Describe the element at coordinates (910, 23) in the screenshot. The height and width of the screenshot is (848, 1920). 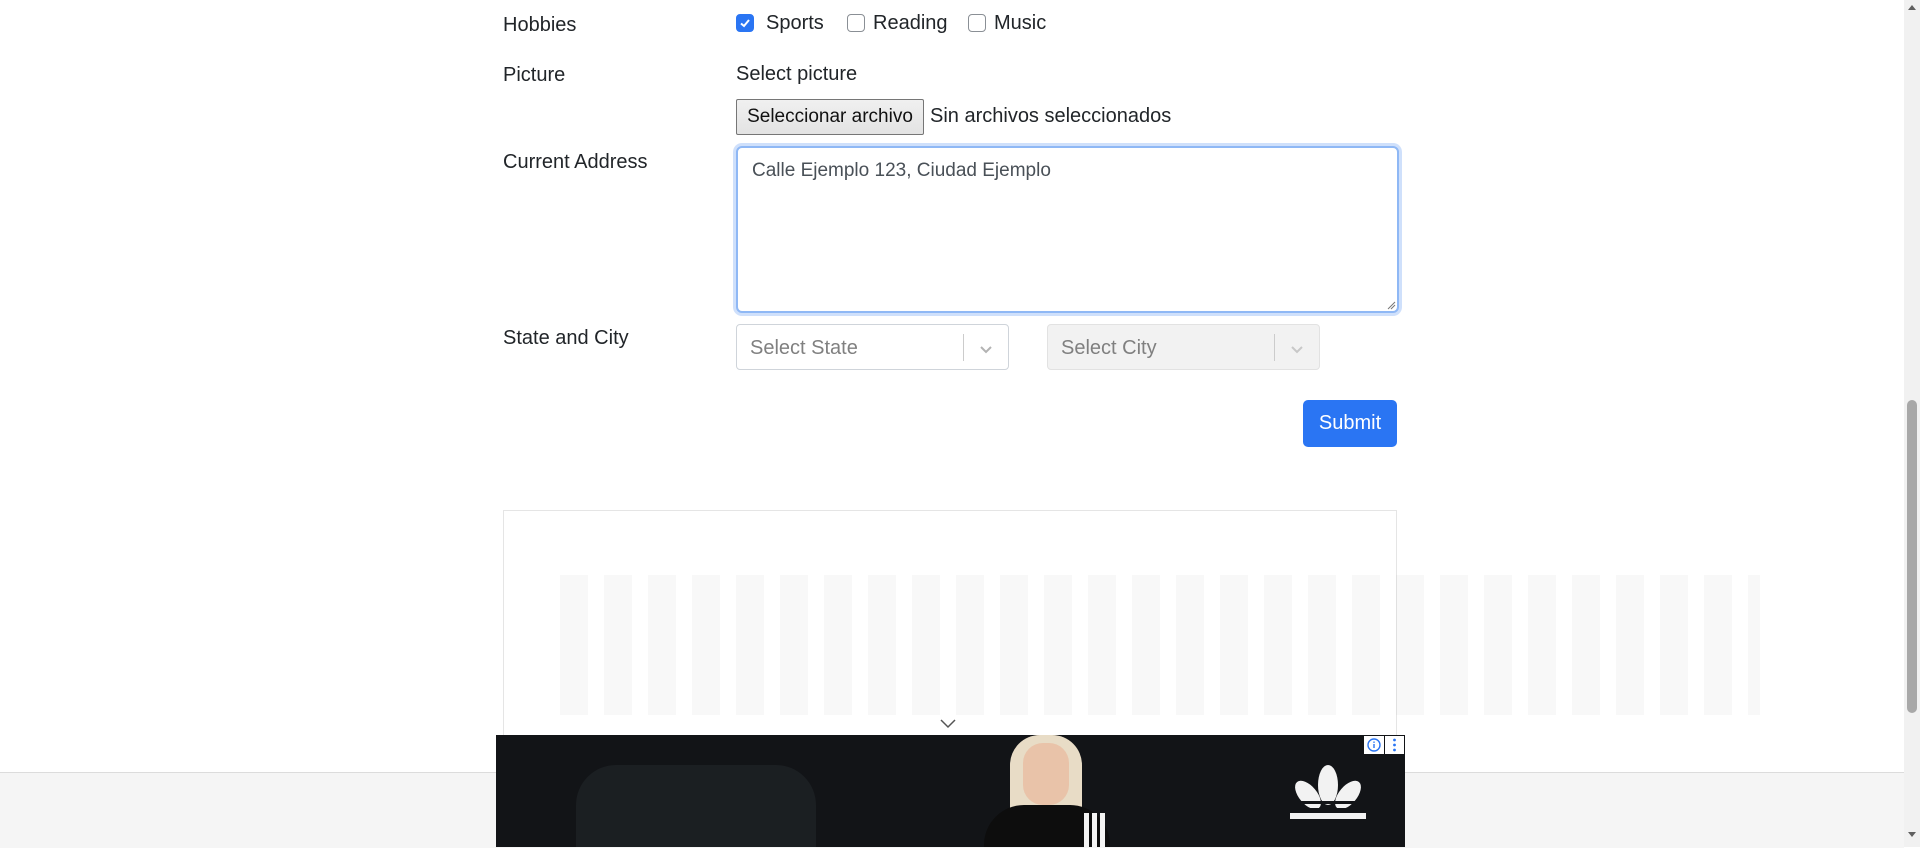
I see `reading-label: Reading` at that location.